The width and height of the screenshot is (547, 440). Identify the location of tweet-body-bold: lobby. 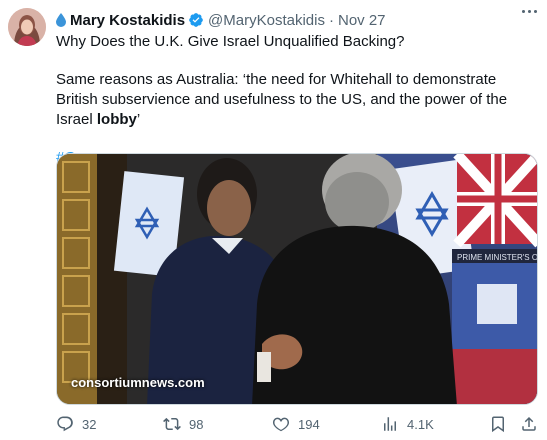
(116, 119).